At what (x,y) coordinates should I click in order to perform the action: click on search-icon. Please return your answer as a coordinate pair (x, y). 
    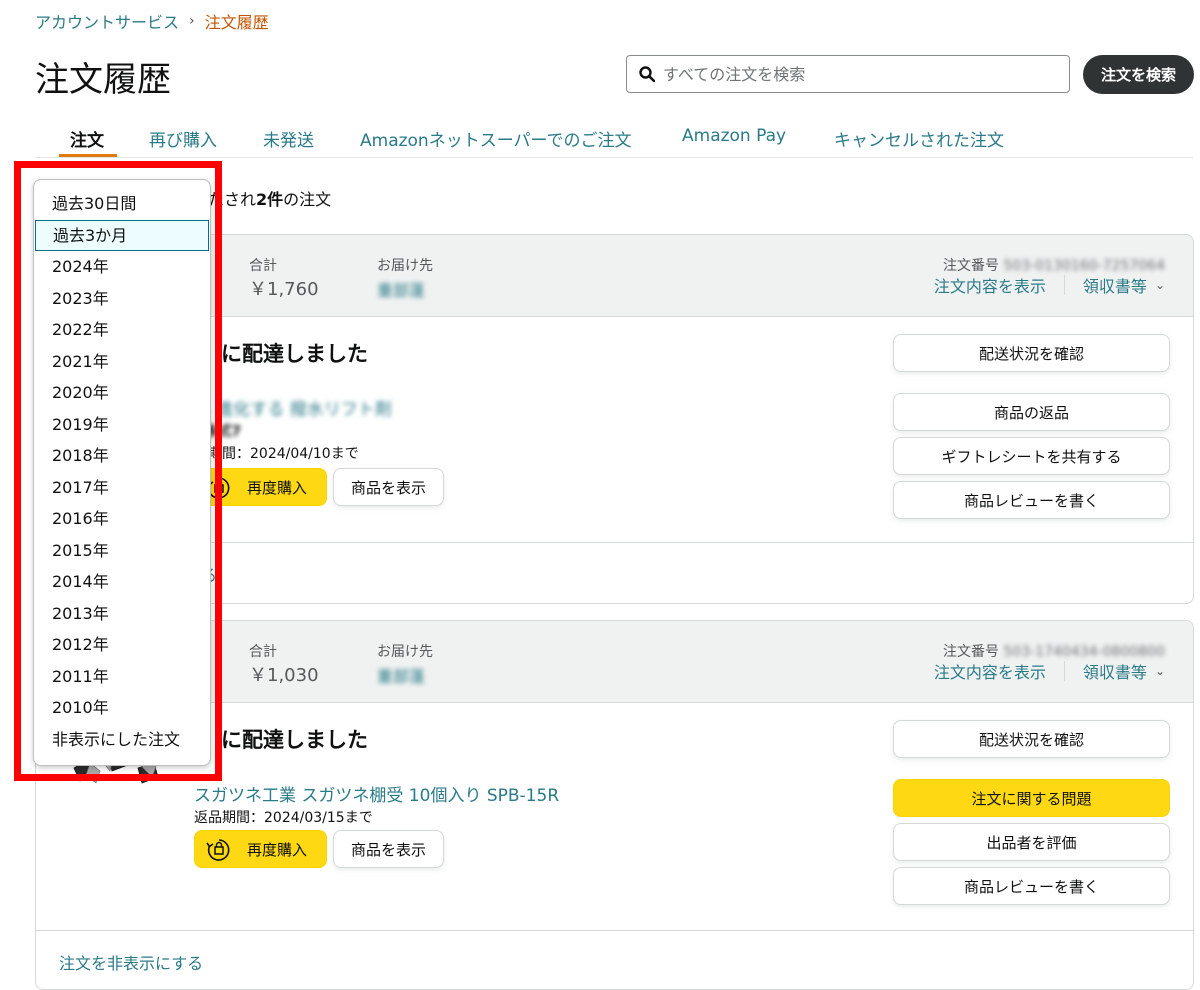
    Looking at the image, I should click on (647, 74).